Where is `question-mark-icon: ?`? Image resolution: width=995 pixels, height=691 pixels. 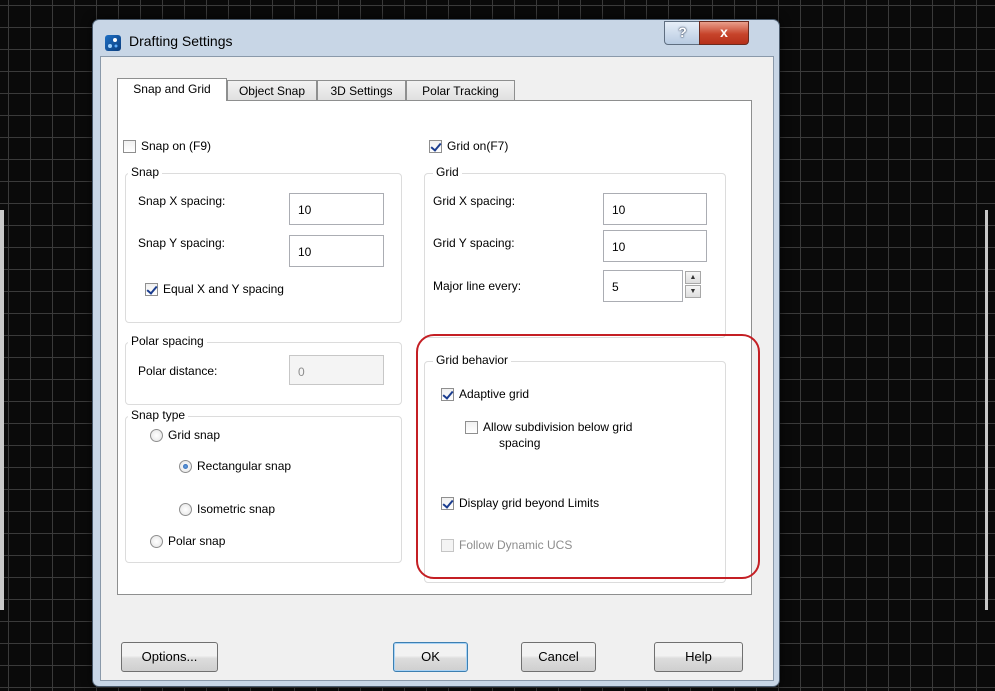 question-mark-icon: ? is located at coordinates (682, 32).